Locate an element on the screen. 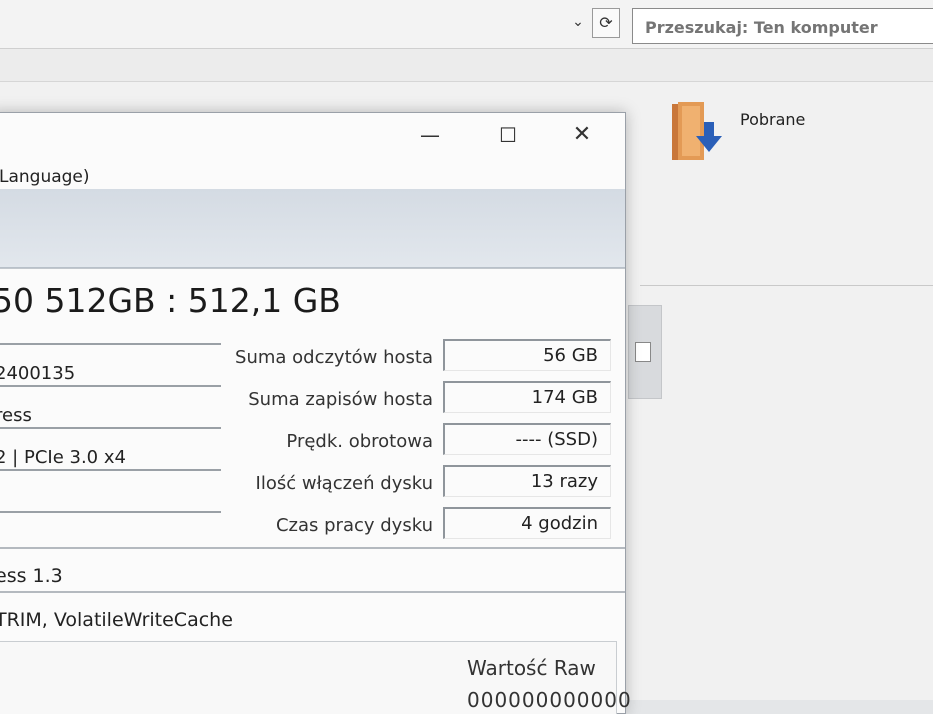 This screenshot has width=933, height=714. left-field-row: ress is located at coordinates (110, 417).